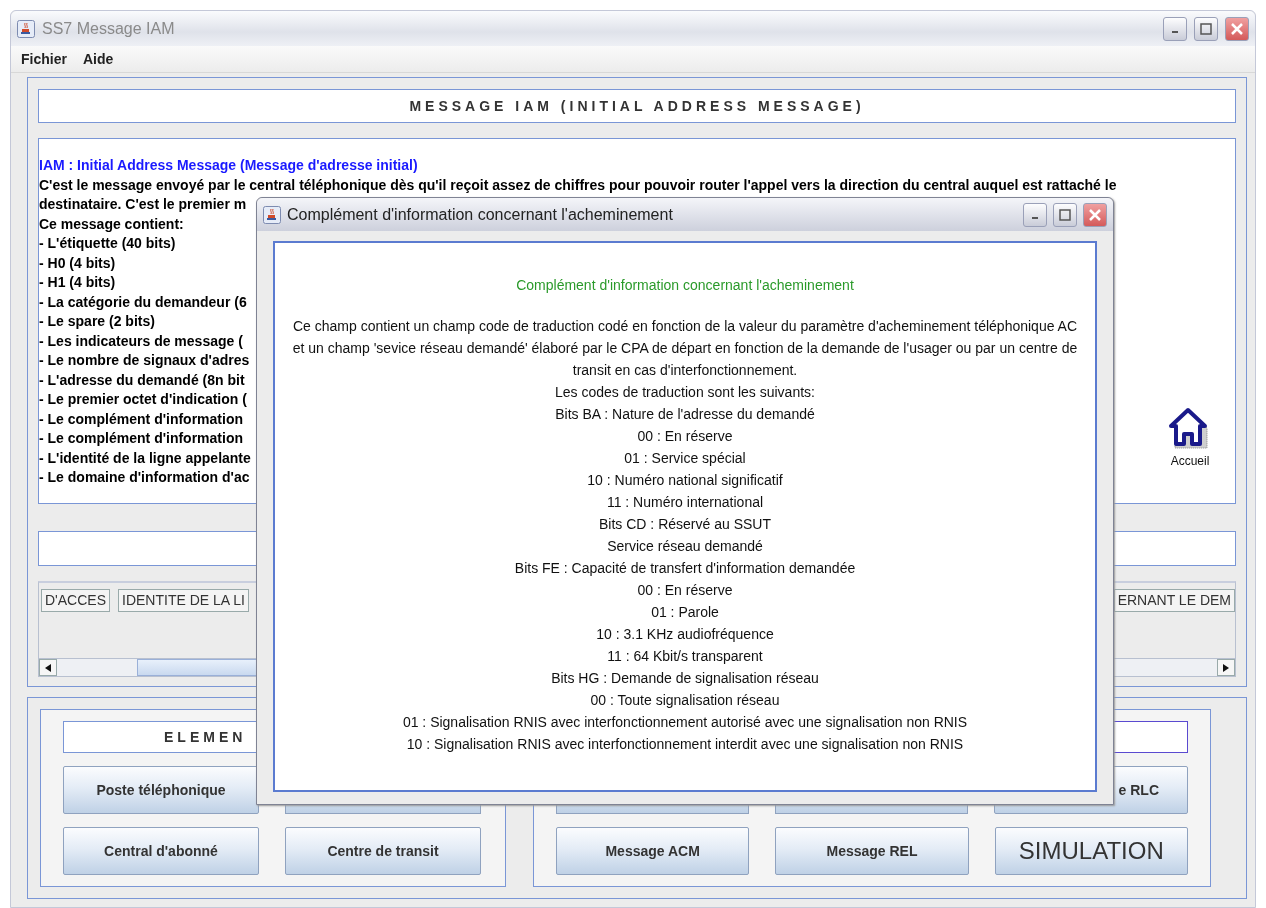 The height and width of the screenshot is (908, 1266). I want to click on description-line: - H0 (4 bits), so click(77, 263).